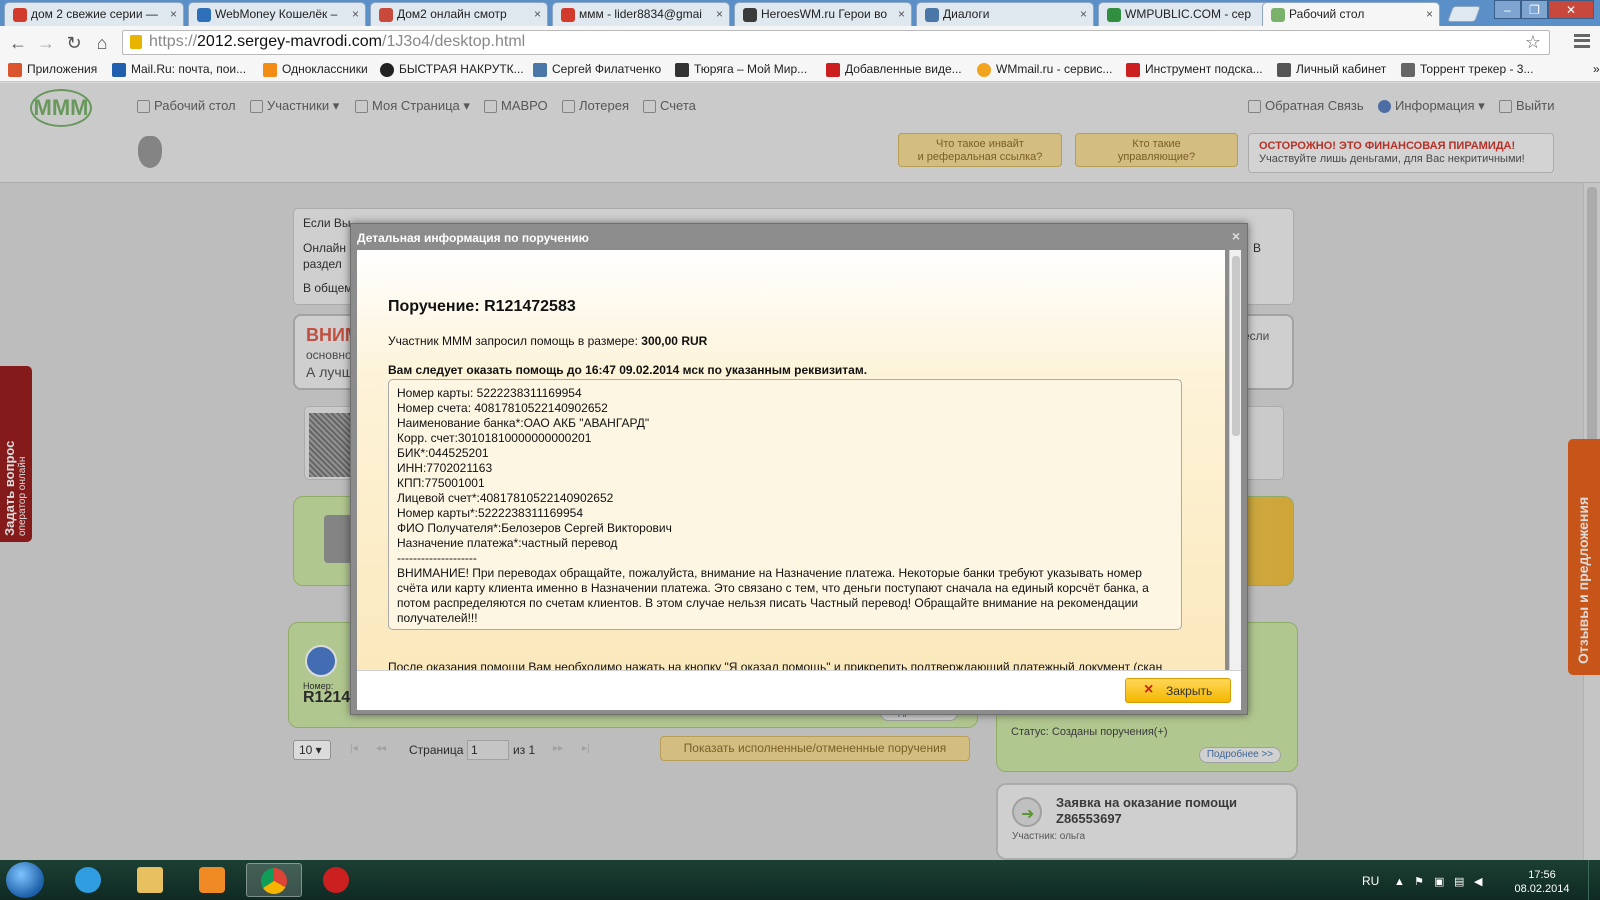 This screenshot has width=1600, height=900. I want to click on dialog-close-icon: ×, so click(1236, 236).